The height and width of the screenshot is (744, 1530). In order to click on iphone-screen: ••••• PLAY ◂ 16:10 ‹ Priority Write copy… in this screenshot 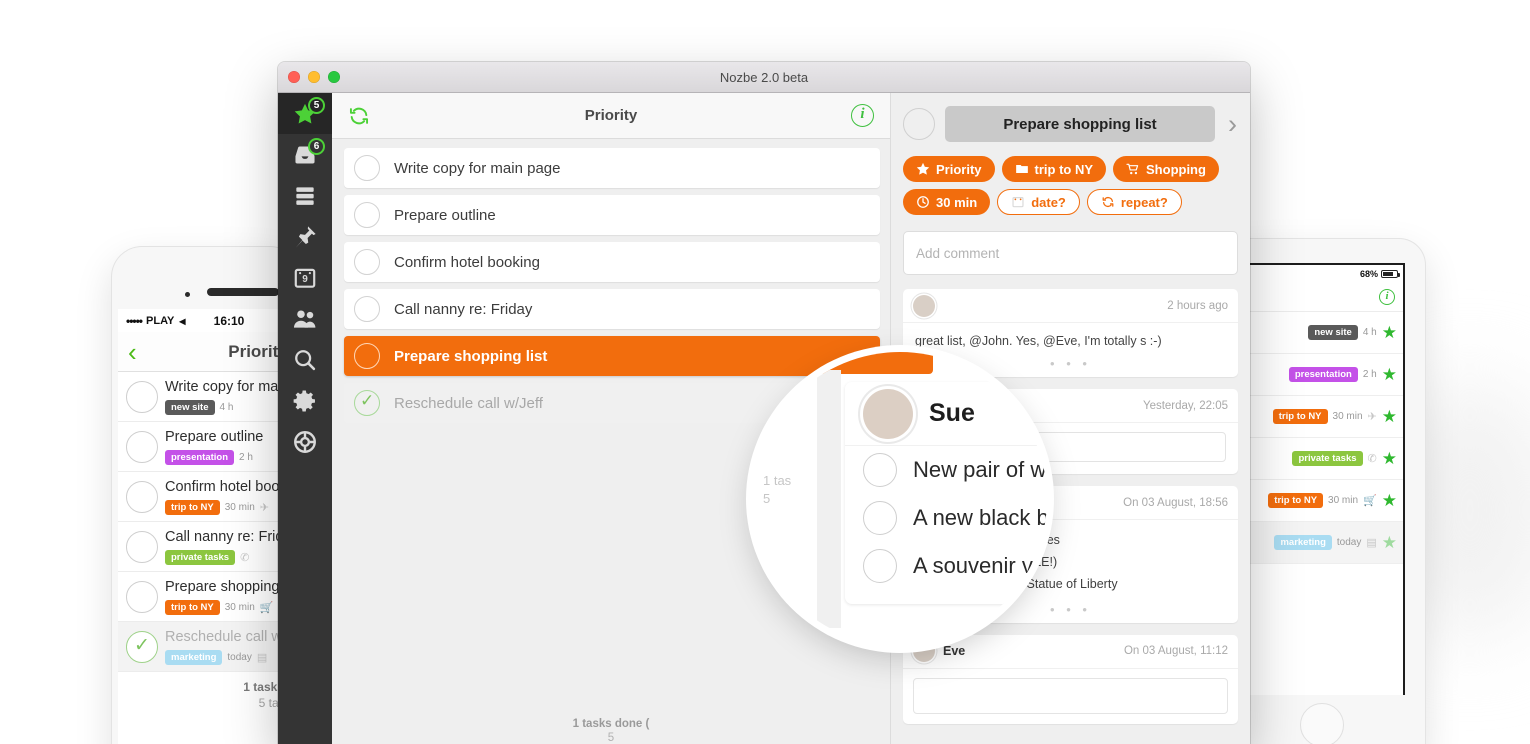, I will do `click(209, 526)`.